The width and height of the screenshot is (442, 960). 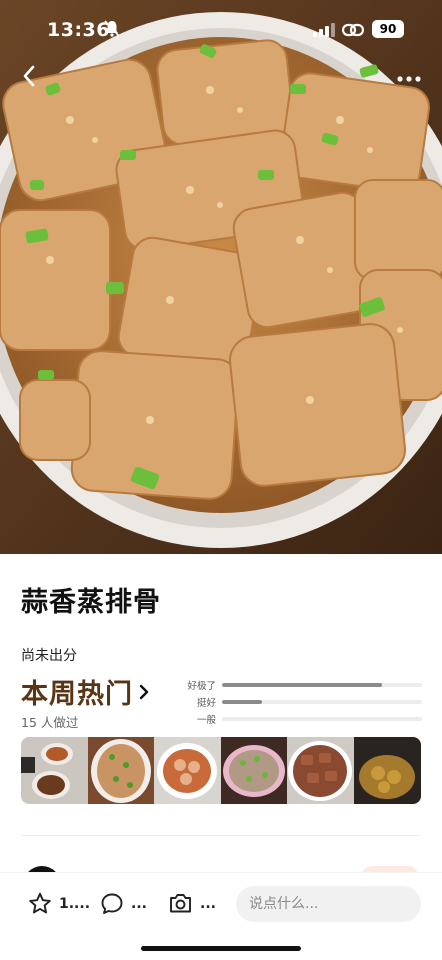 I want to click on more-icon, so click(x=409, y=79).